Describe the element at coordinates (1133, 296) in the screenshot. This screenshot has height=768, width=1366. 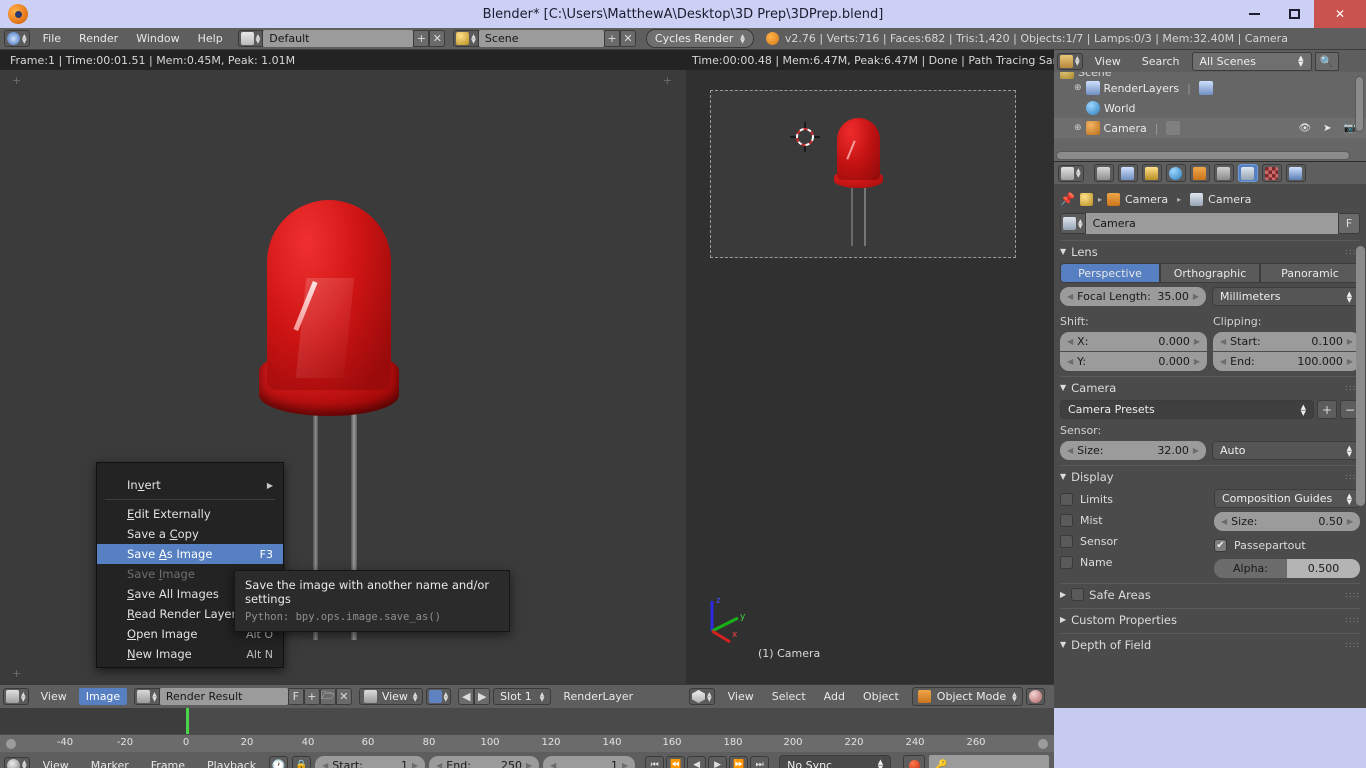
I see `focal-length-field: ◀ Focal Length: 35.00 ▶` at that location.